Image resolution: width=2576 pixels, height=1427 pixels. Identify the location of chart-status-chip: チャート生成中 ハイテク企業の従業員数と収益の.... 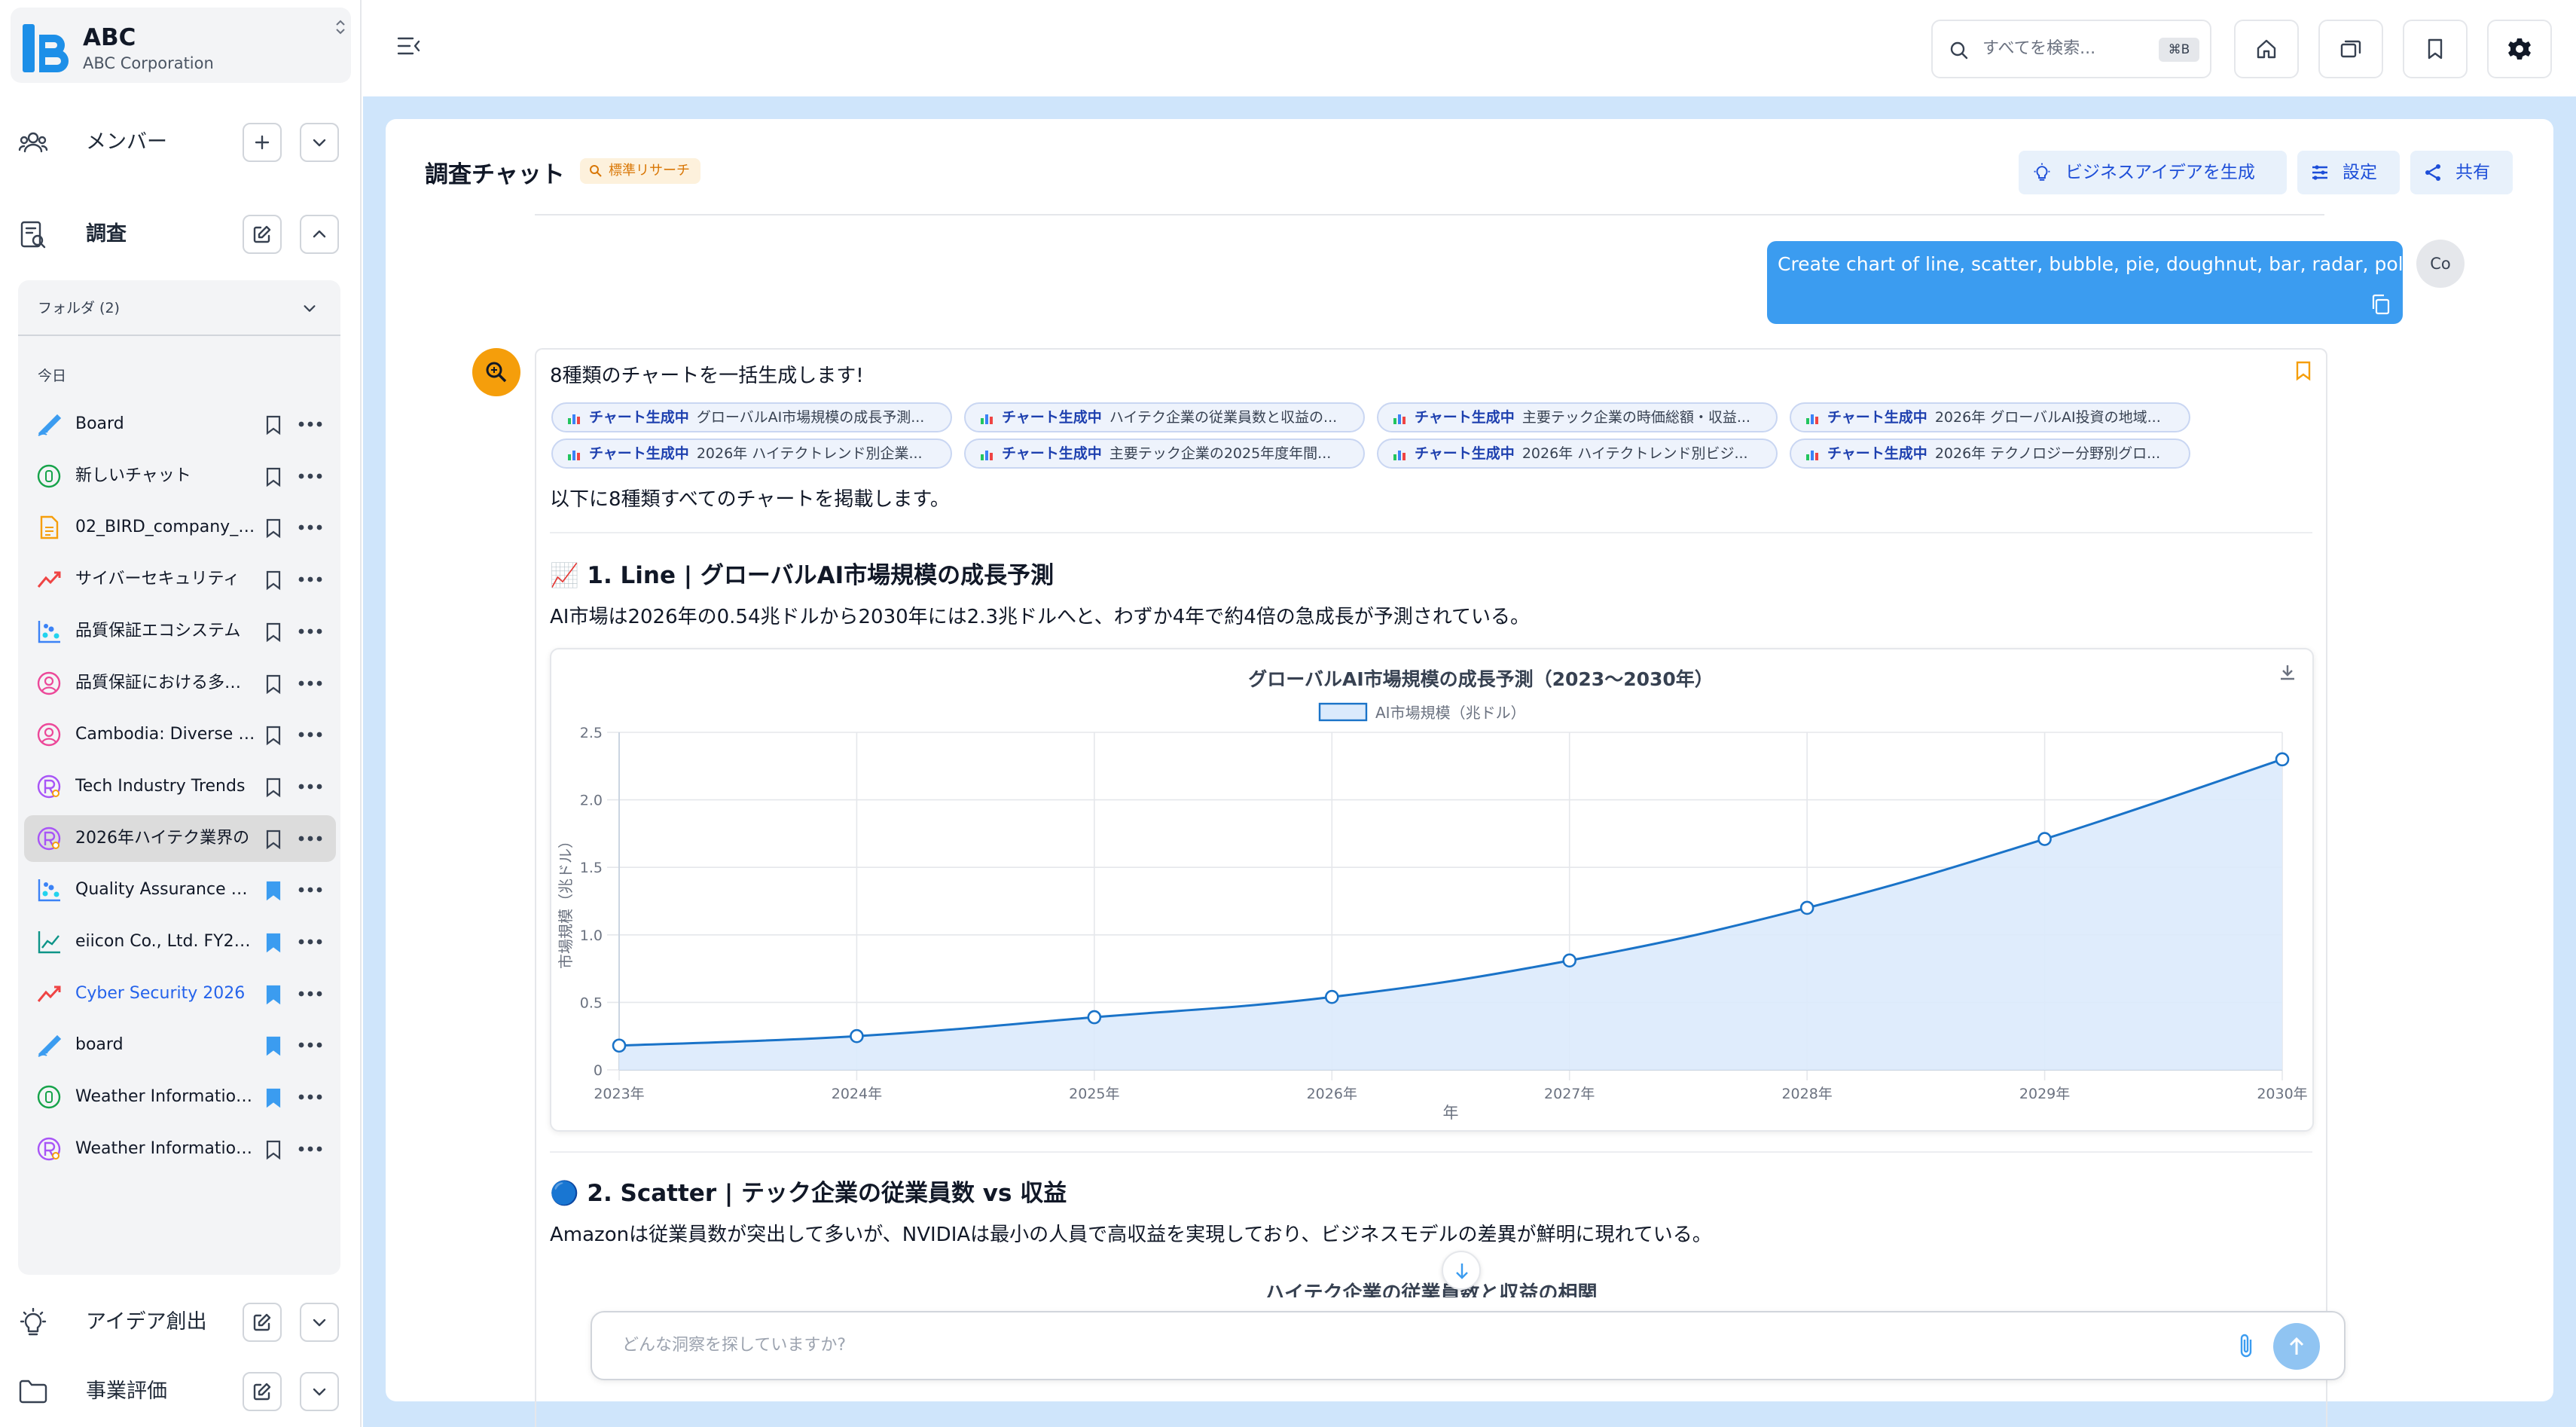
(1165, 417).